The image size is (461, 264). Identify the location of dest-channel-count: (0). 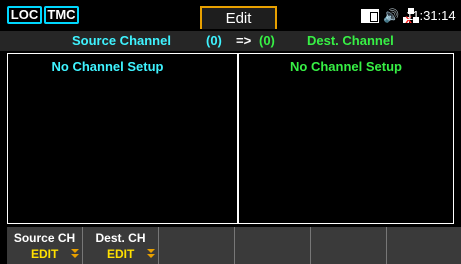
(267, 40).